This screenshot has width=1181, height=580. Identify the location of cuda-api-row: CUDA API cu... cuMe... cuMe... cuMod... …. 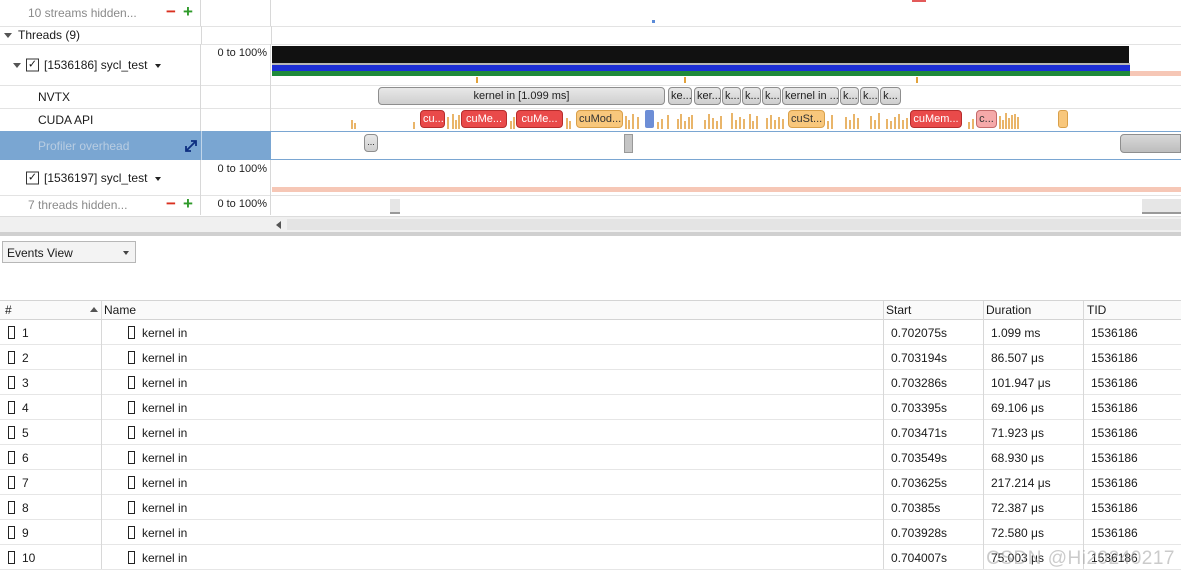
(590, 119).